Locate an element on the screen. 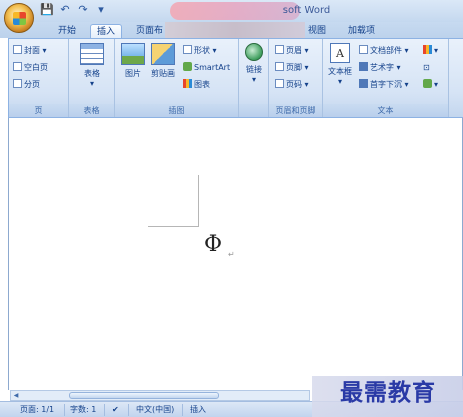 The image size is (463, 417). clipart-icon is located at coordinates (163, 54).